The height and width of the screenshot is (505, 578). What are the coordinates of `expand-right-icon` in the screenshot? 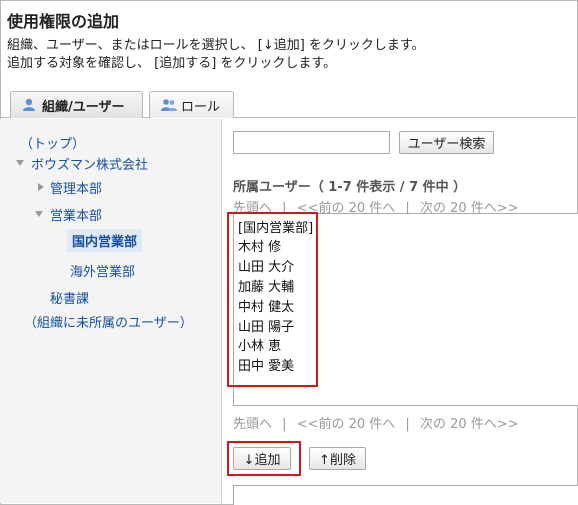 It's located at (41, 187).